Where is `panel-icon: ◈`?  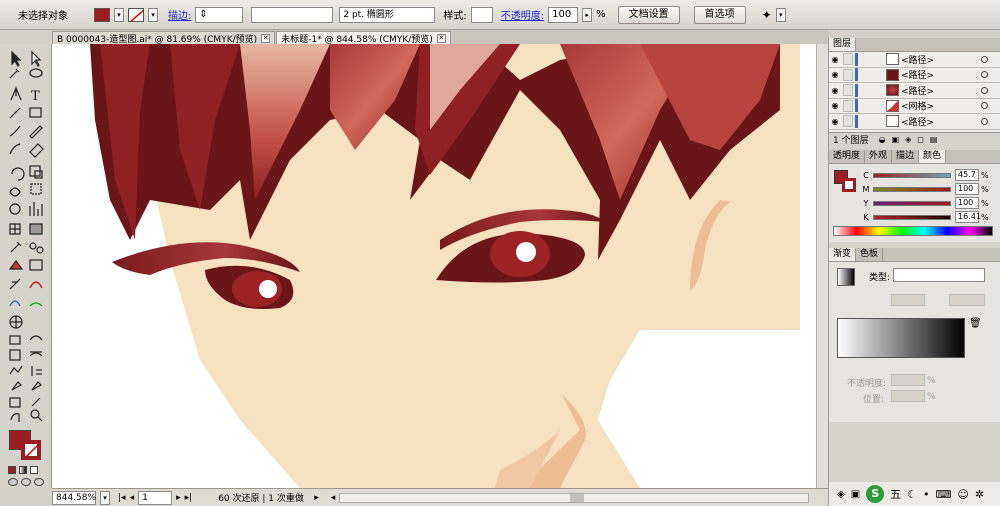
panel-icon: ◈ is located at coordinates (841, 494).